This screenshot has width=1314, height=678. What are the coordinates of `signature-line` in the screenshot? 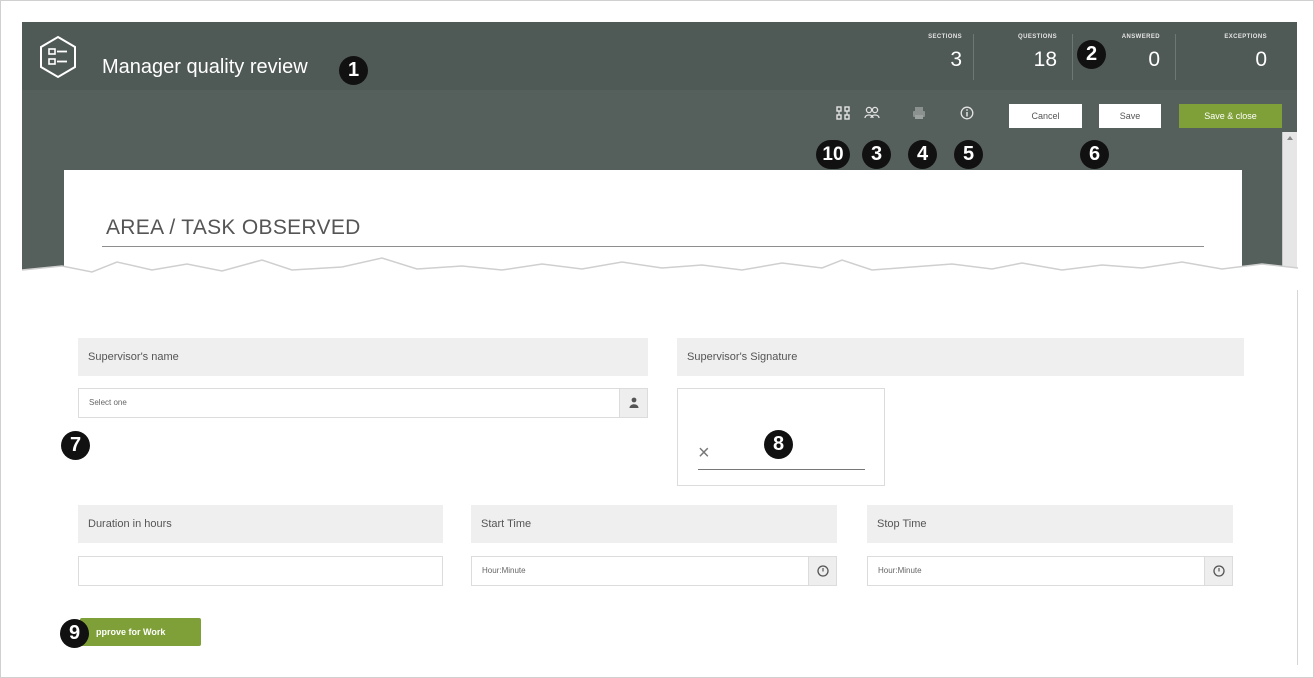 It's located at (781, 469).